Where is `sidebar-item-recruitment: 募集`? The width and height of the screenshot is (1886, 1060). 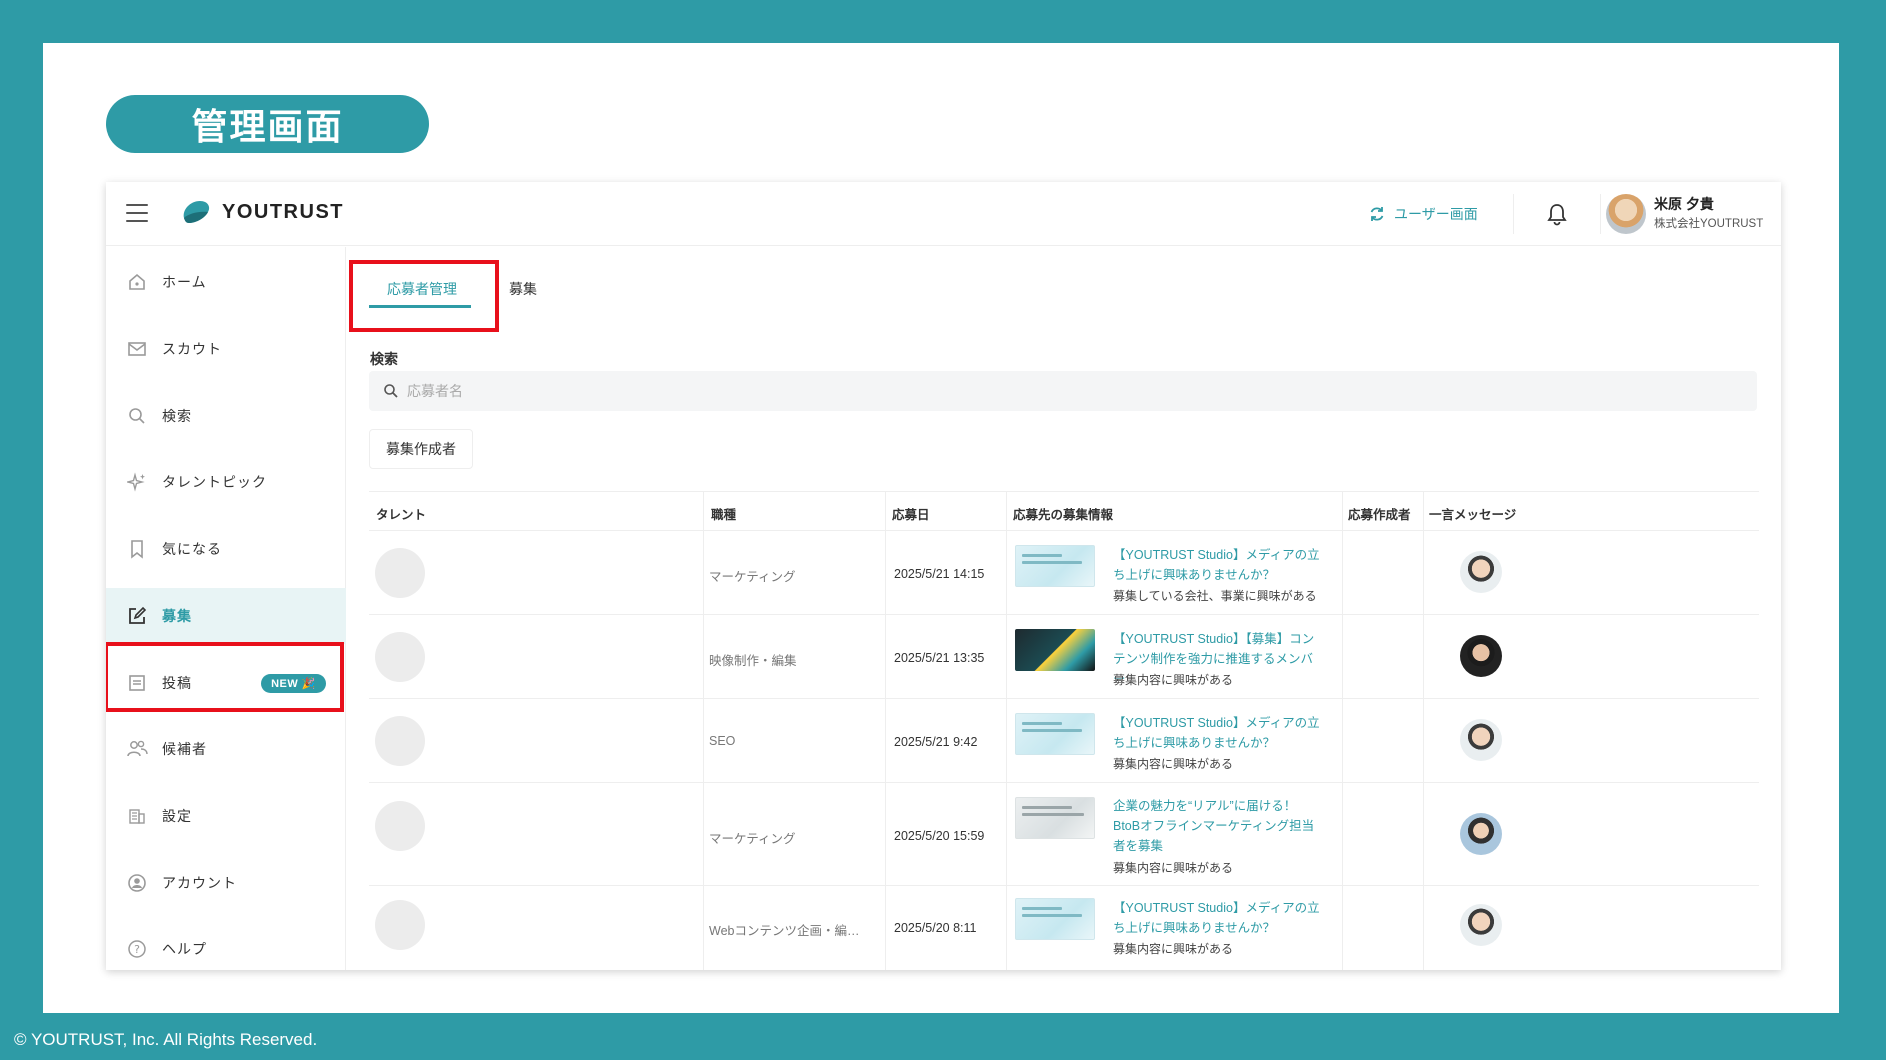 sidebar-item-recruitment: 募集 is located at coordinates (226, 616).